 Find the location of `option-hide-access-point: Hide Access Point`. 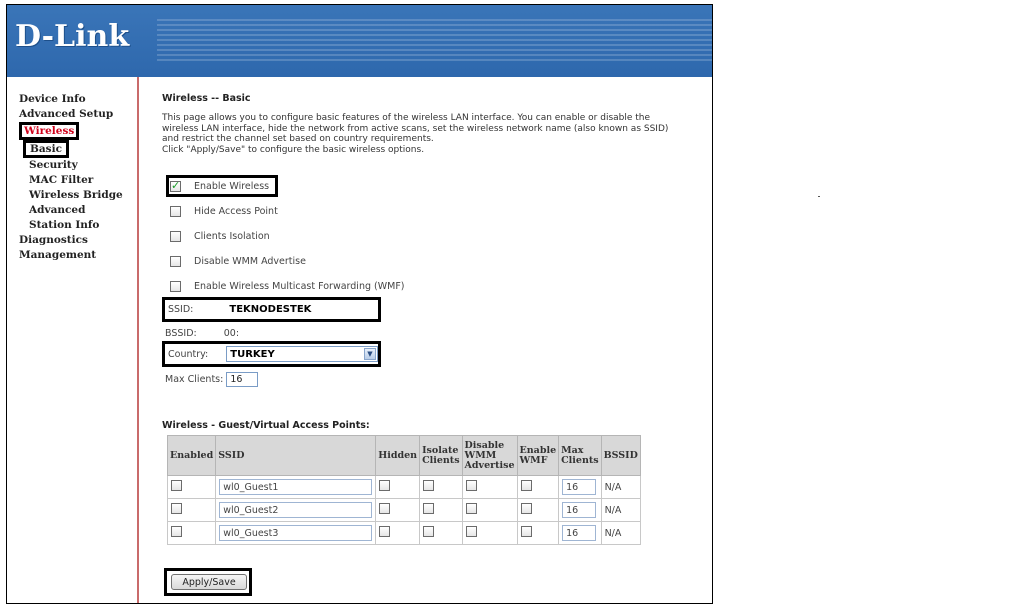

option-hide-access-point: Hide Access Point is located at coordinates (224, 211).